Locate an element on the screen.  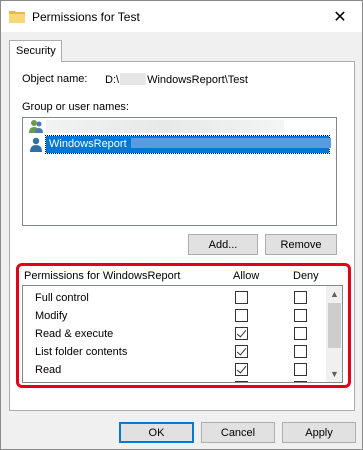
close-button: ✕ is located at coordinates (340, 16).